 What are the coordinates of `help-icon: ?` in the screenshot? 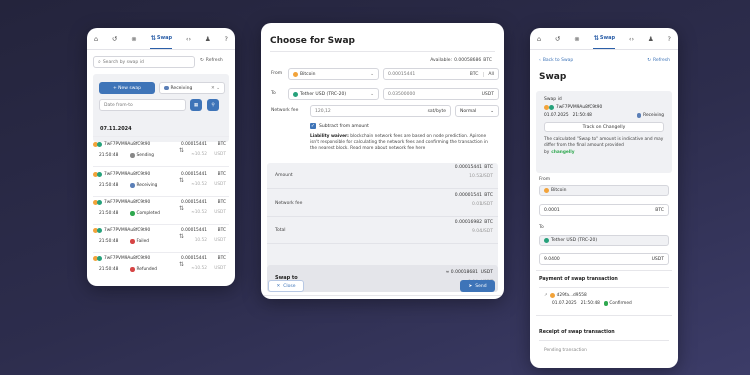 It's located at (669, 38).